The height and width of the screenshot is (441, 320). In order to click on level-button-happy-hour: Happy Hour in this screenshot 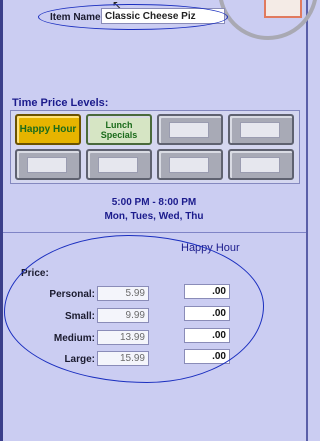, I will do `click(48, 129)`.